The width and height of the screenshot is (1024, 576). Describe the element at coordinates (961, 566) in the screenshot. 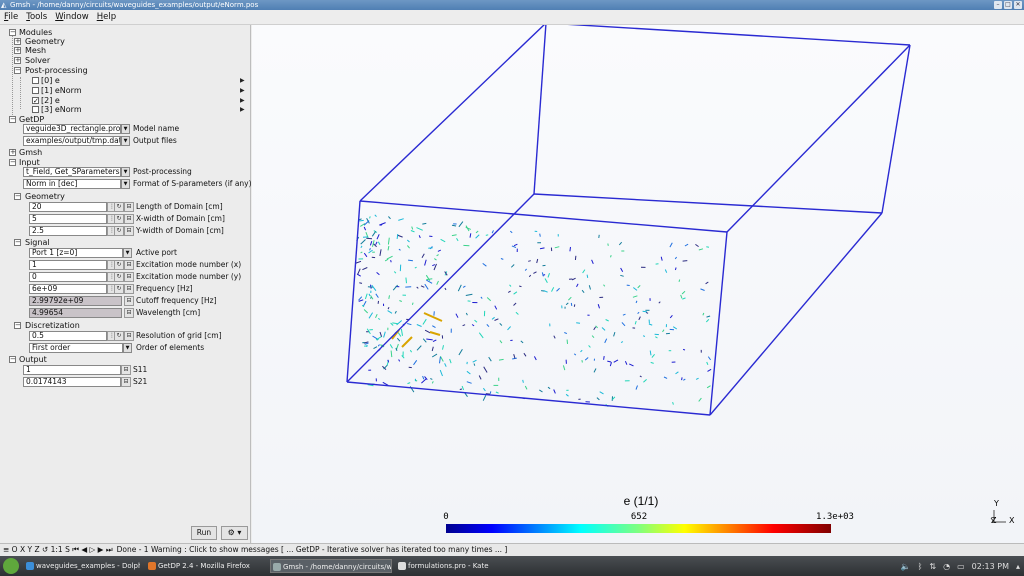

I see `battery-icon: ▭` at that location.